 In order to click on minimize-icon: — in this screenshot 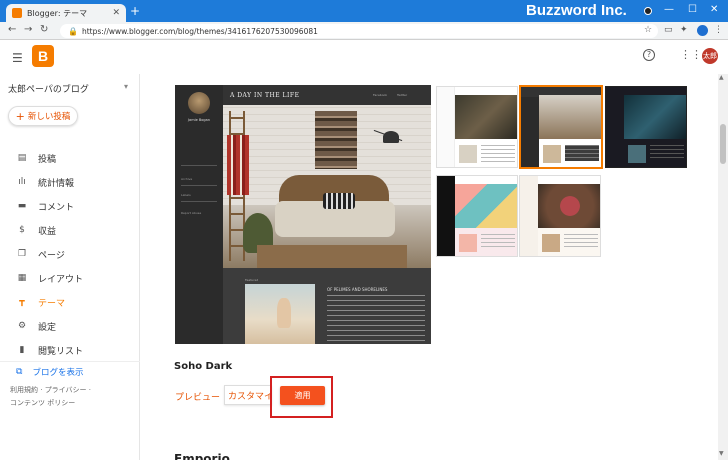, I will do `click(669, 9)`.